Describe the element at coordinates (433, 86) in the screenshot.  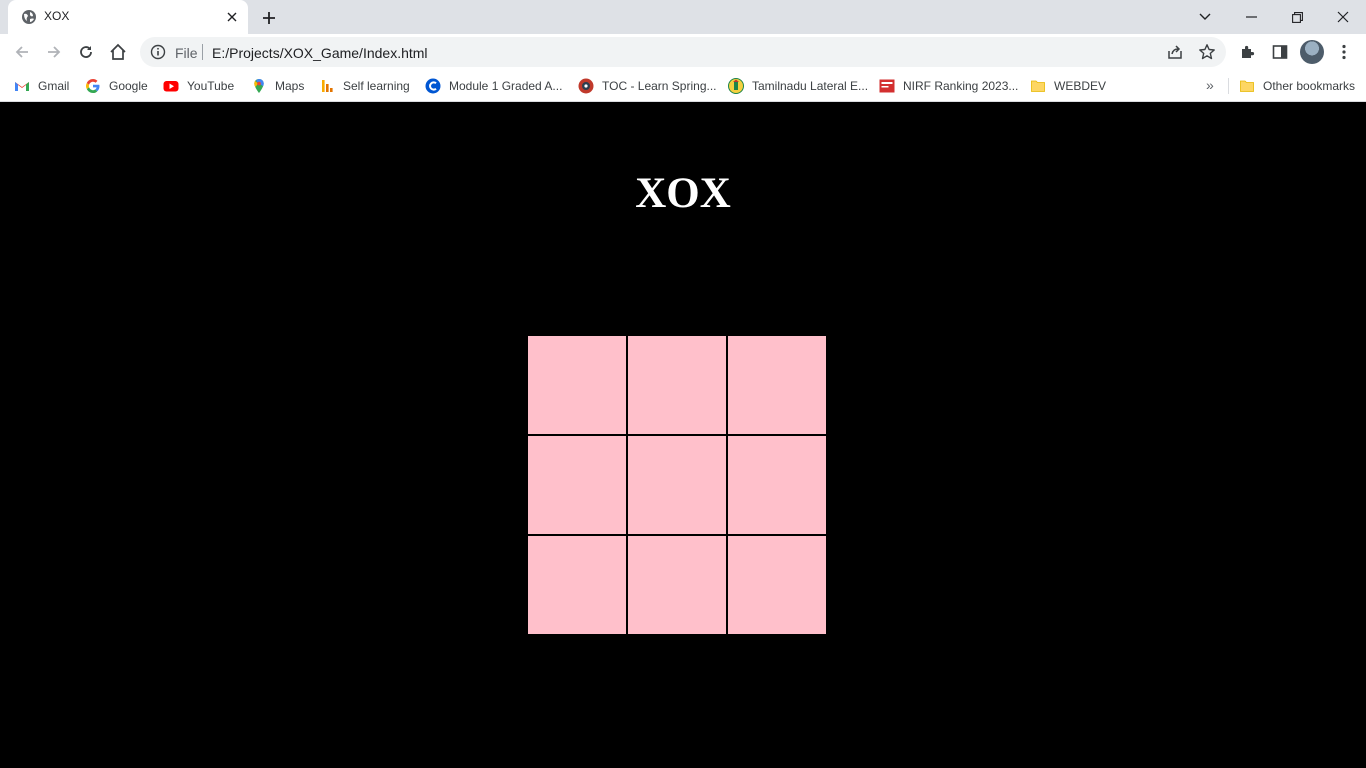
I see `coursera-icon` at that location.